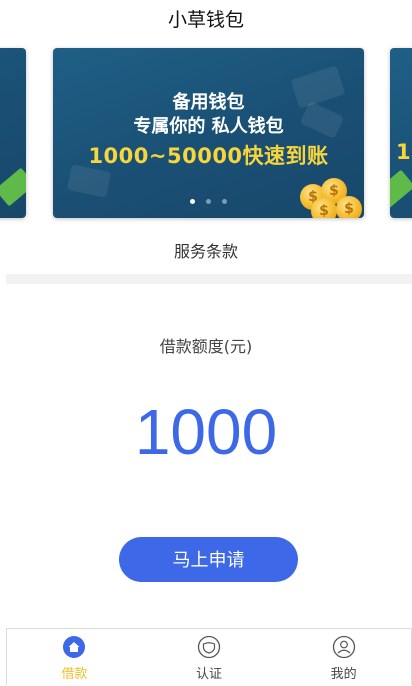 Image resolution: width=412 pixels, height=686 pixels. I want to click on terms-link: 服务条款, so click(206, 252).